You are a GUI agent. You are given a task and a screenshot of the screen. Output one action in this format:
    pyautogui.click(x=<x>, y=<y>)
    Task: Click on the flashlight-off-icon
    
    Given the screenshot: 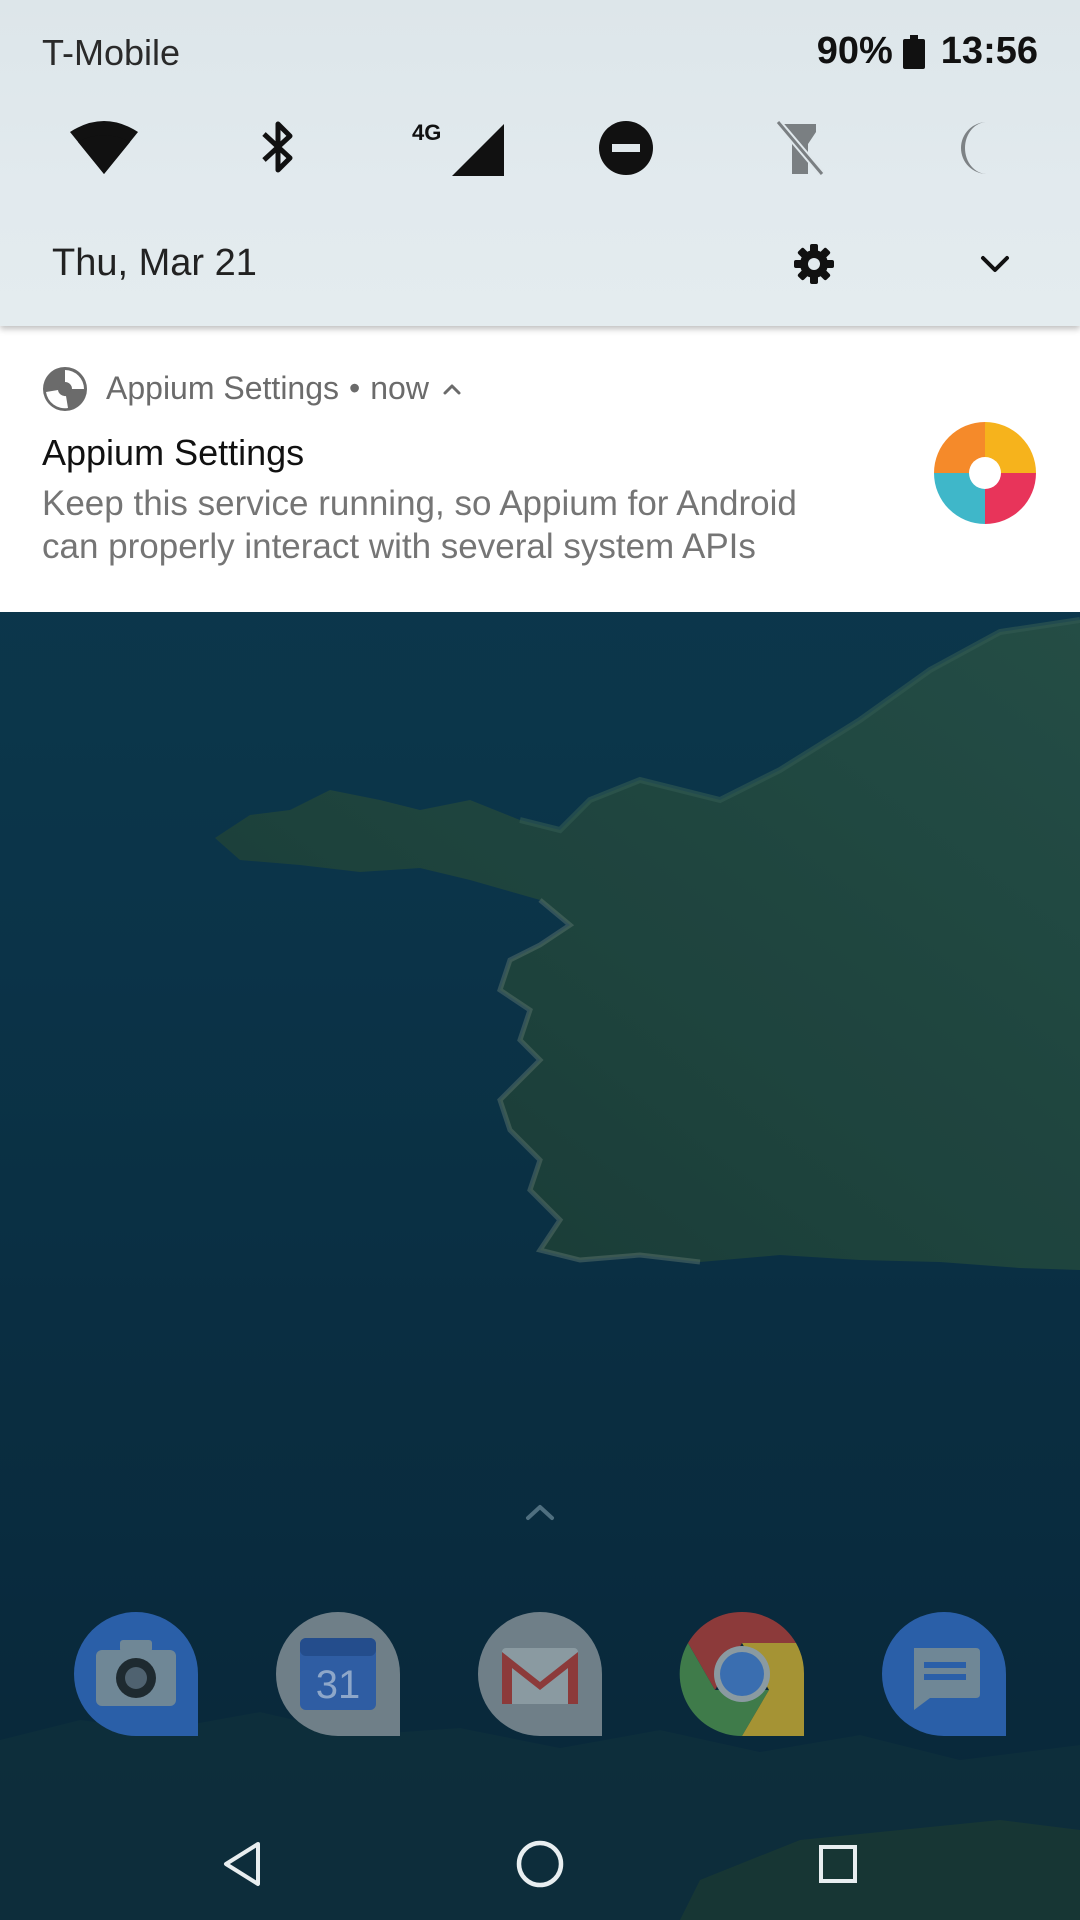 What is the action you would take?
    pyautogui.click(x=800, y=148)
    